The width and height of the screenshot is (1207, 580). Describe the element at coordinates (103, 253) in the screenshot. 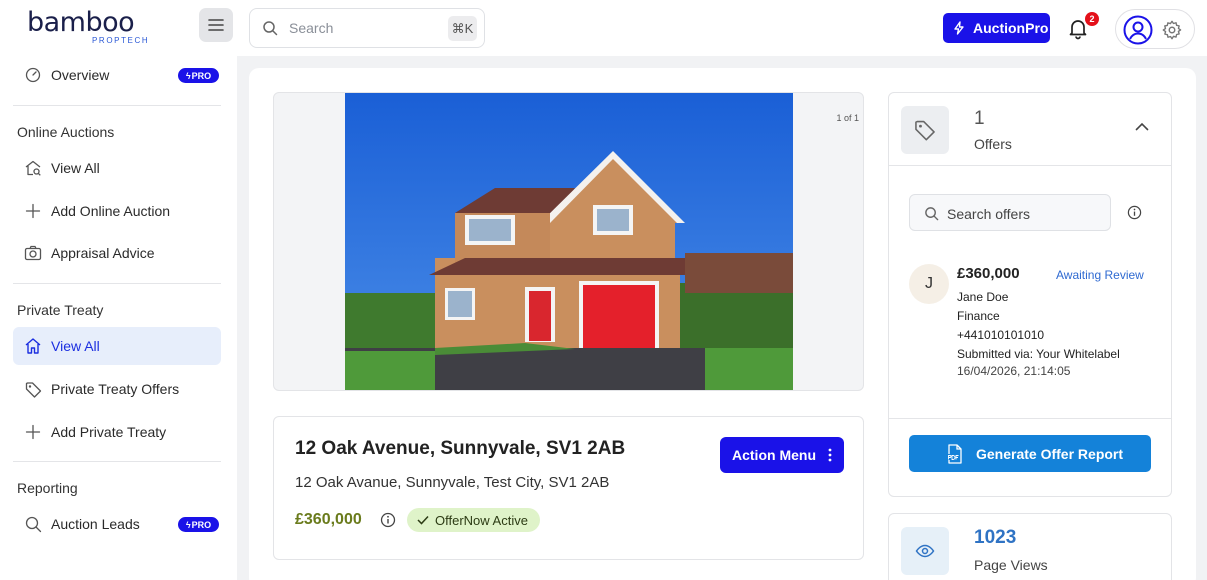

I see `sidebar-item-label: Appraisal Advice` at that location.